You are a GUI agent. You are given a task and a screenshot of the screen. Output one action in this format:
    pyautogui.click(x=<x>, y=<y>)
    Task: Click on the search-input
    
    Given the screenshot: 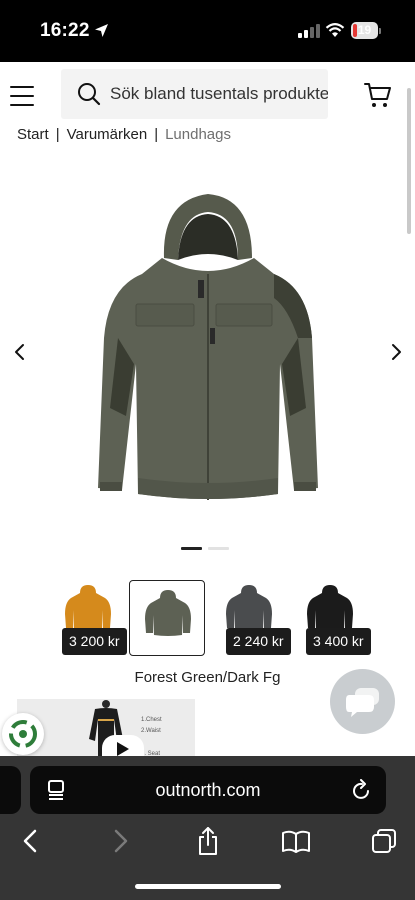 What is the action you would take?
    pyautogui.click(x=219, y=94)
    